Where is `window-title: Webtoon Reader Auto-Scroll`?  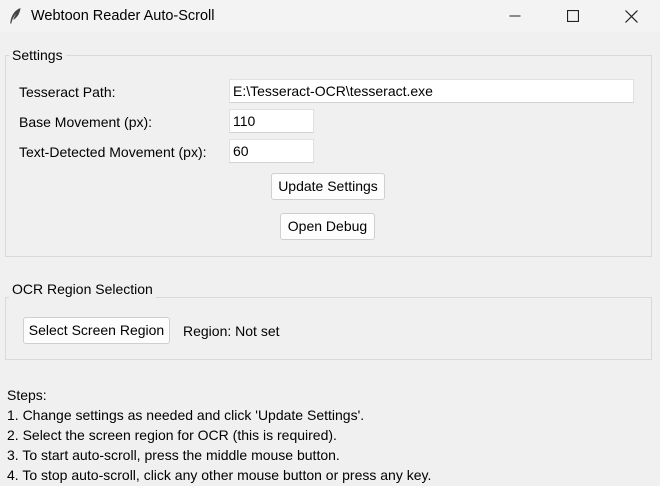 window-title: Webtoon Reader Auto-Scroll is located at coordinates (123, 16).